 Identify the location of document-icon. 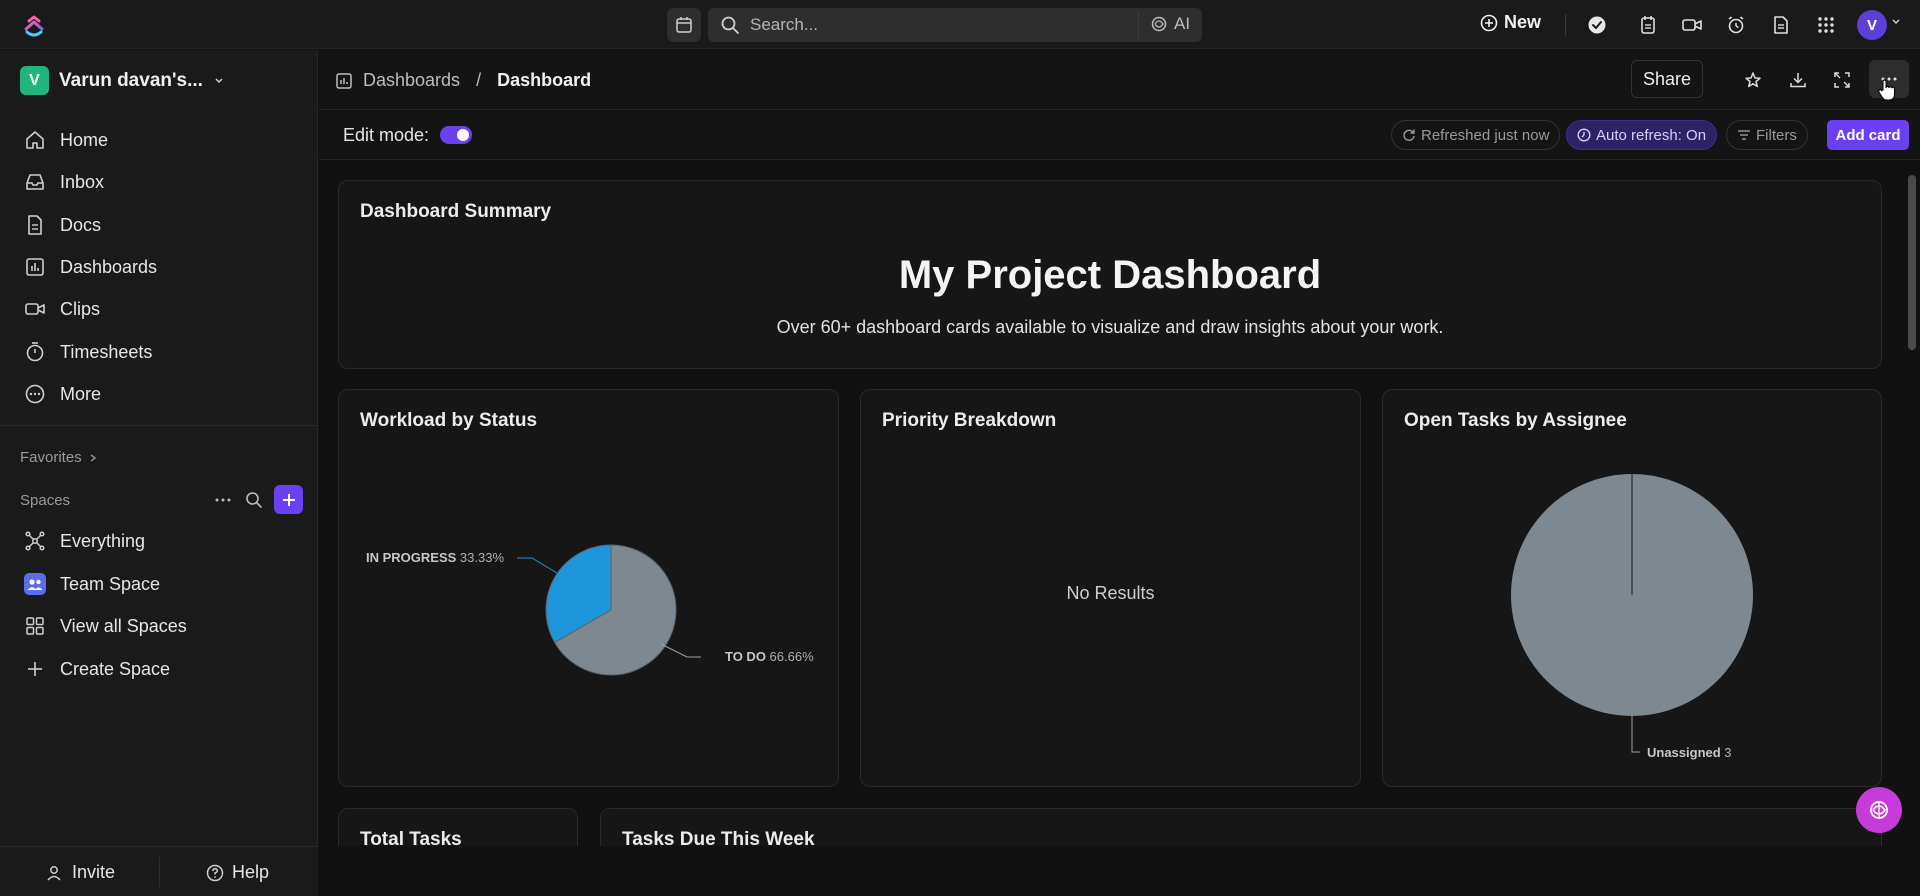
(1781, 25).